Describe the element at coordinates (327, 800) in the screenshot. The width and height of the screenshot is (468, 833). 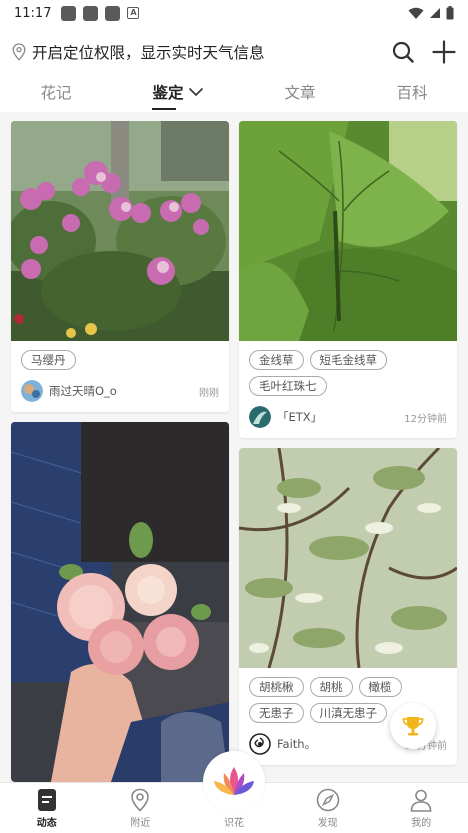
I see `compass-icon` at that location.